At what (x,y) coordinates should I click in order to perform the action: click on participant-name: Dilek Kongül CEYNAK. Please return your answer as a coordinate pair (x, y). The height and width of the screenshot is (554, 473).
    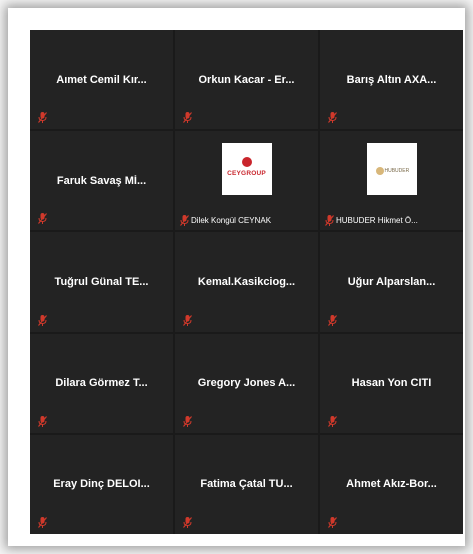
    Looking at the image, I should click on (231, 221).